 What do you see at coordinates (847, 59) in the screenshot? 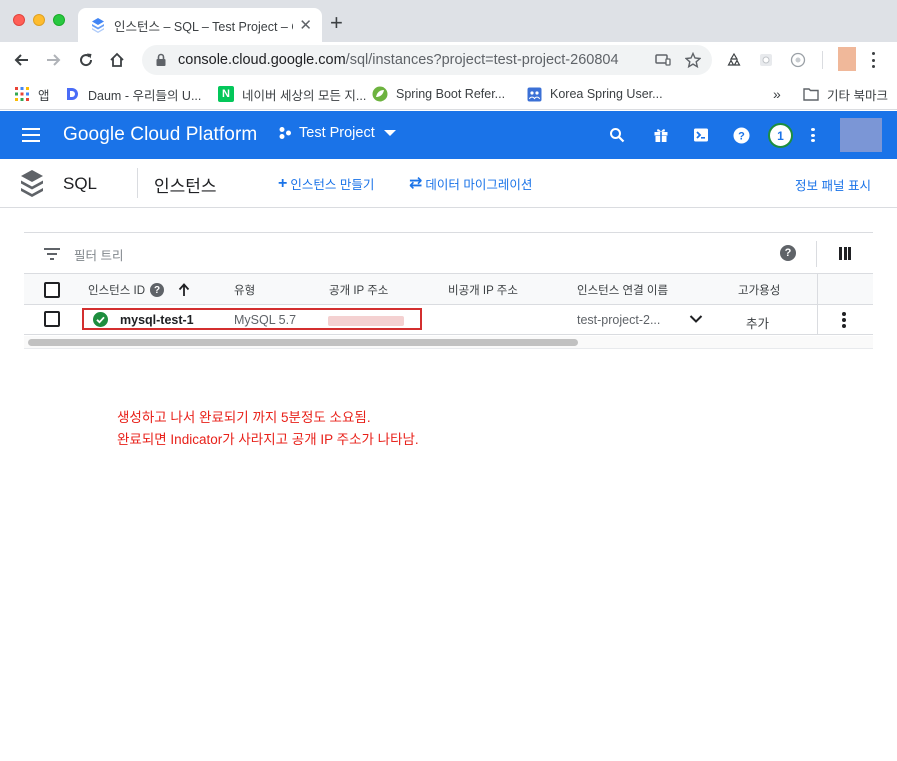
I see `profile-avatar` at bounding box center [847, 59].